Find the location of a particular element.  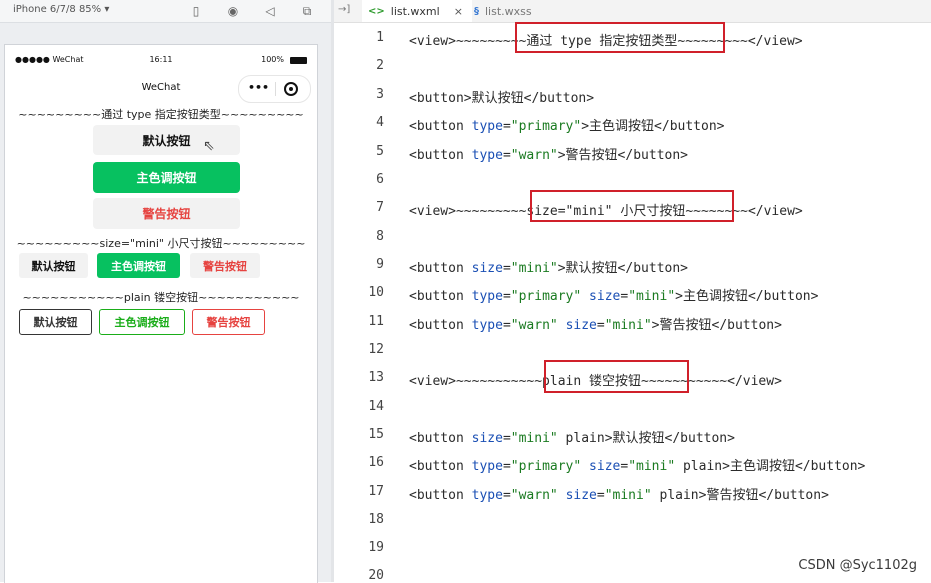

close-target-icon is located at coordinates (291, 89).